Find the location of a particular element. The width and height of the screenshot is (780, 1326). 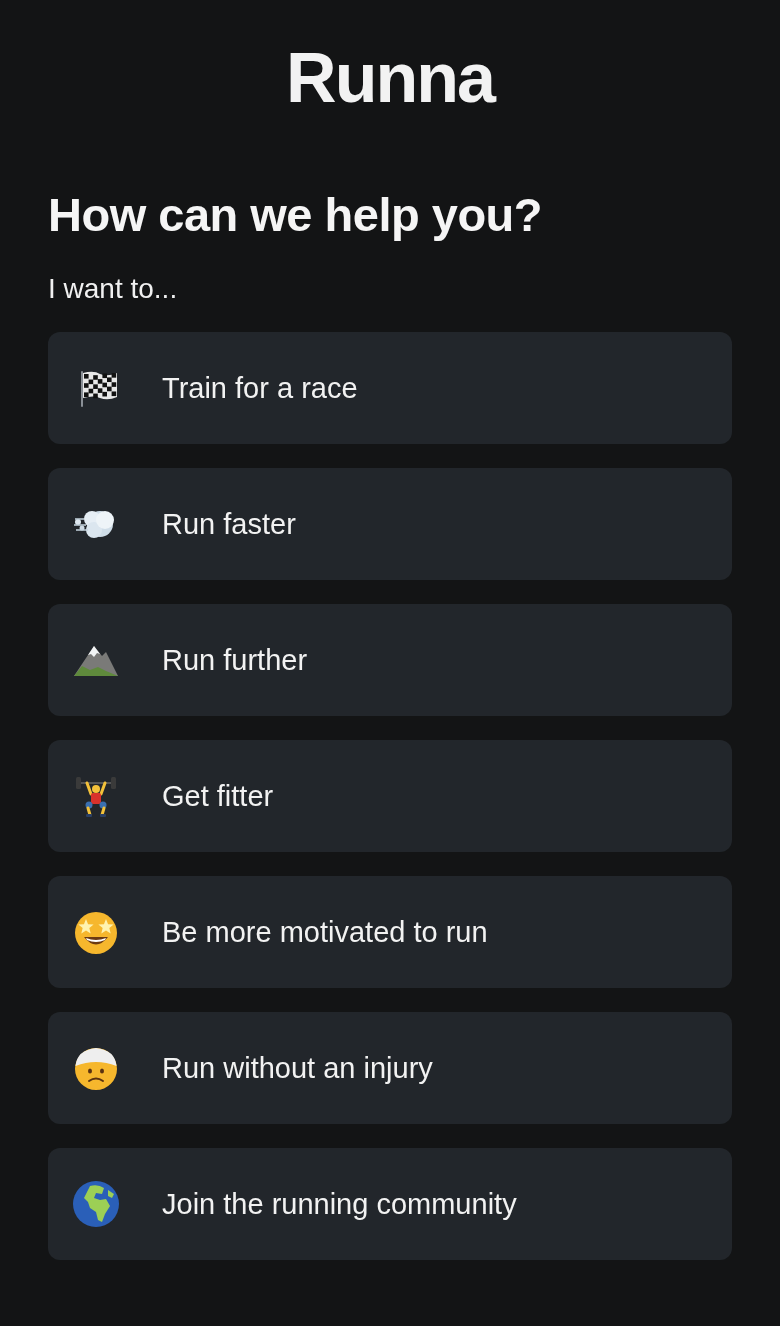

goal-option: Run faster is located at coordinates (390, 524).